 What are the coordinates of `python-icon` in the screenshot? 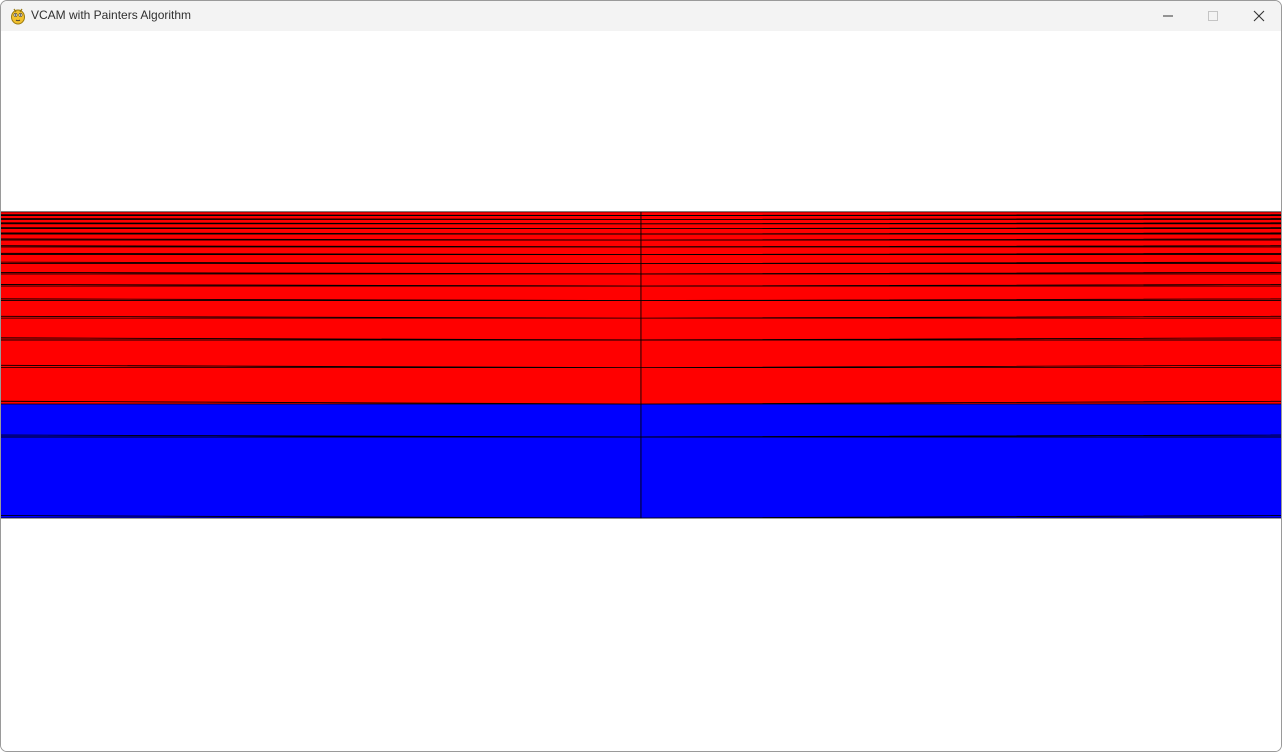 It's located at (18, 16).